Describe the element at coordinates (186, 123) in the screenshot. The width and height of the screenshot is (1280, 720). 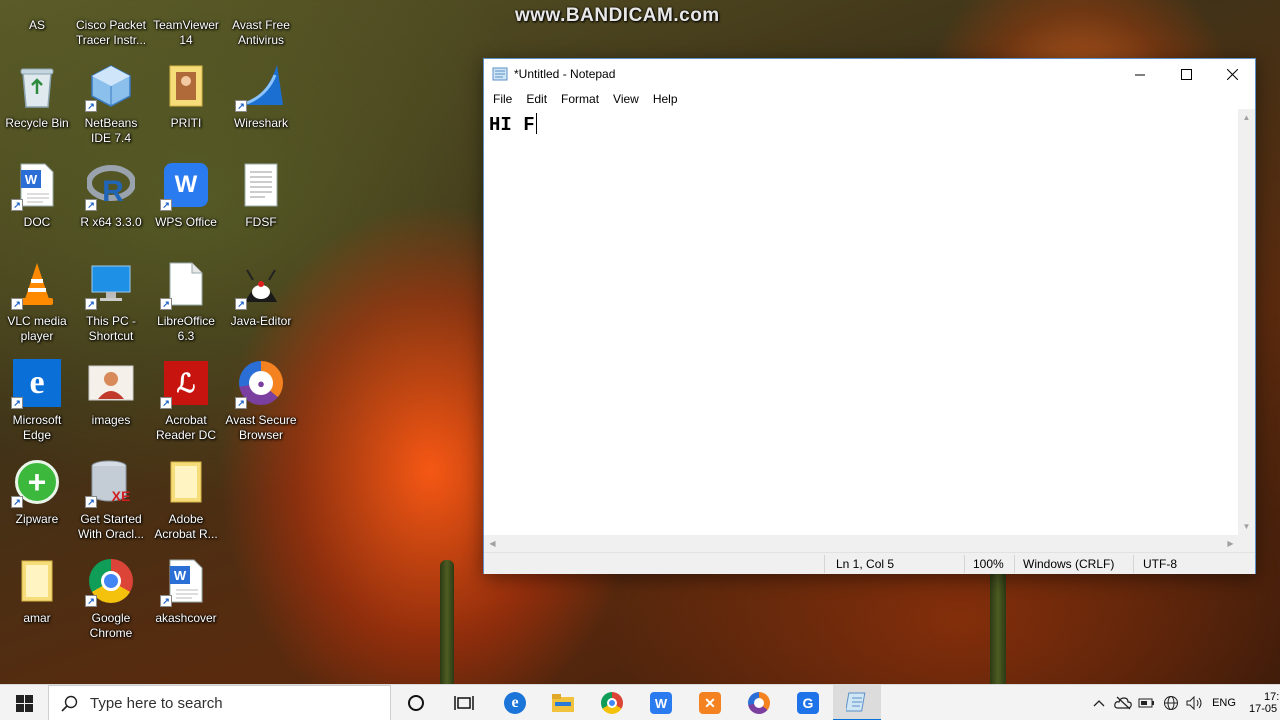
I see `desktop-icon-label: PRITI` at that location.